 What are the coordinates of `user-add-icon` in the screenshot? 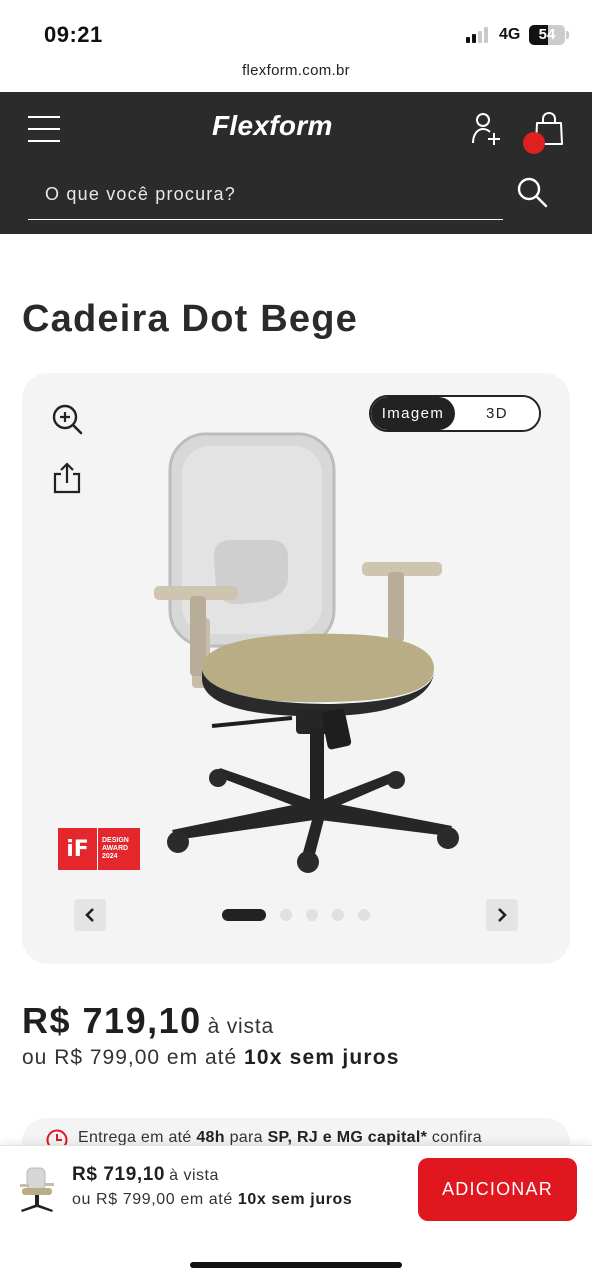 It's located at (487, 129).